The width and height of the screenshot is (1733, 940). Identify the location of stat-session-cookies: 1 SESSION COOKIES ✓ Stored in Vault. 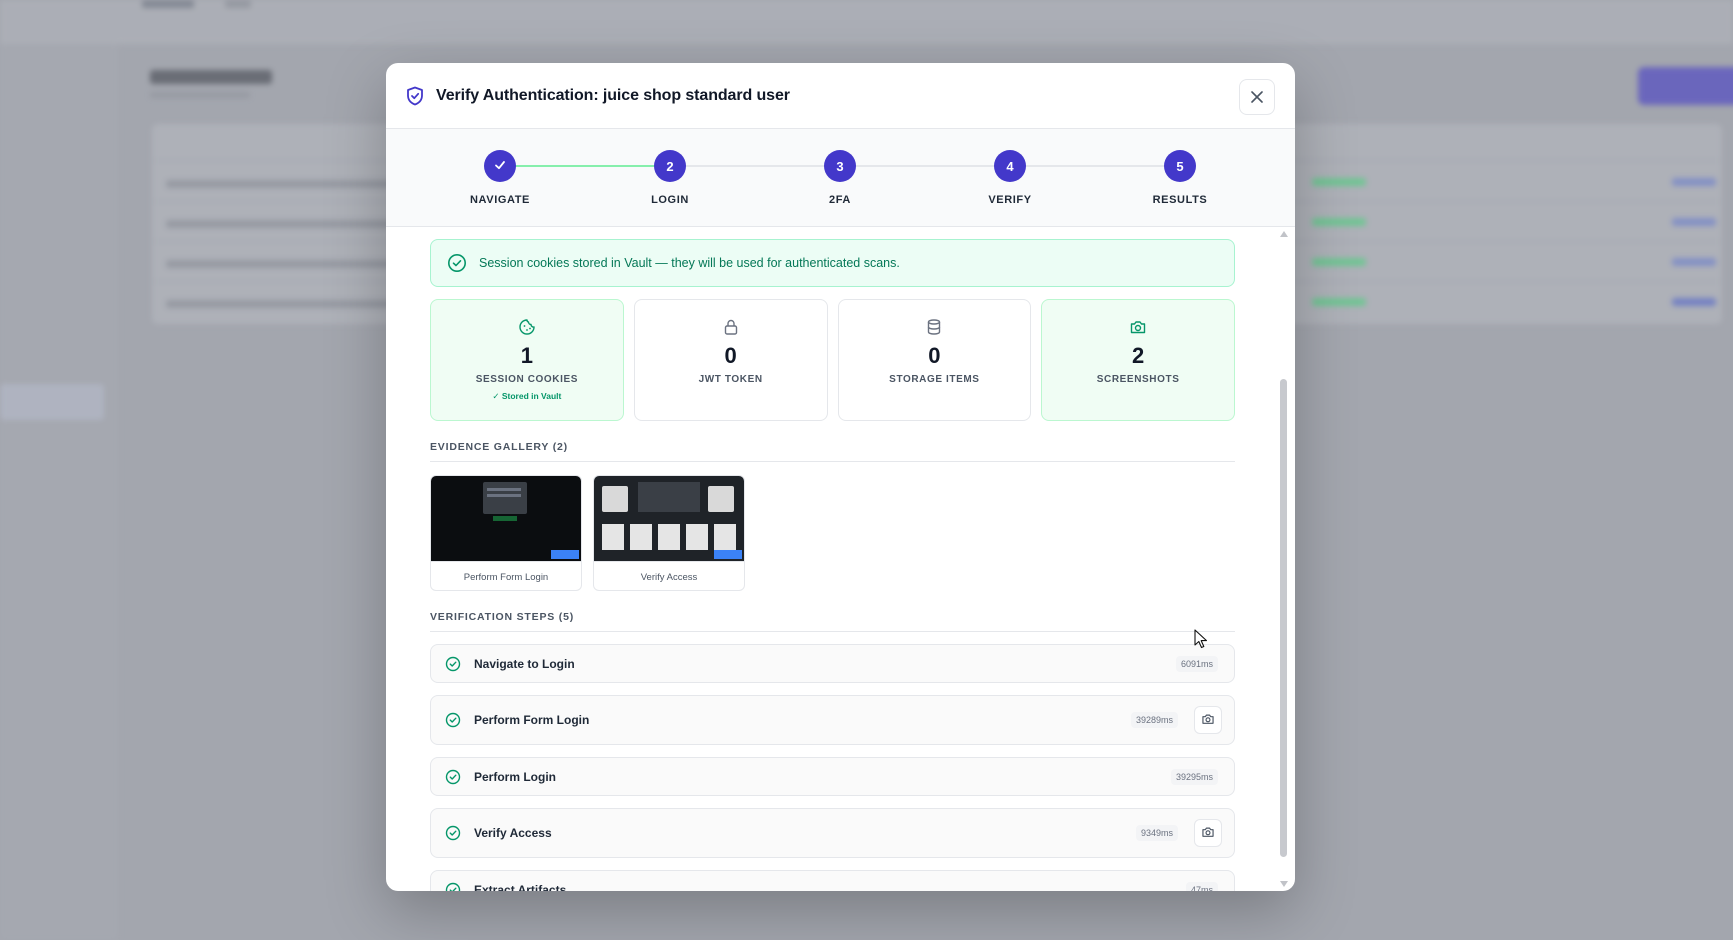
(527, 360).